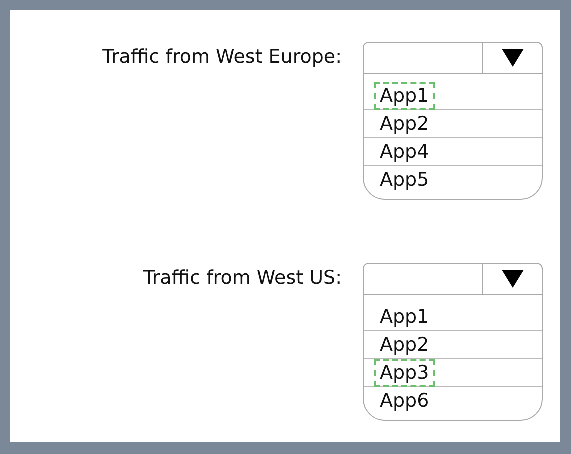 The width and height of the screenshot is (571, 454). Describe the element at coordinates (405, 400) in the screenshot. I see `dropdown-option: App6` at that location.